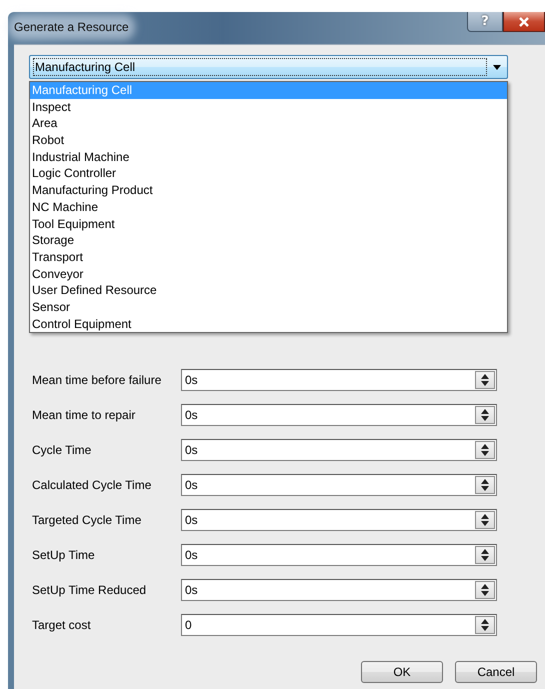  What do you see at coordinates (64, 555) in the screenshot?
I see `field-label: SetUp Time` at bounding box center [64, 555].